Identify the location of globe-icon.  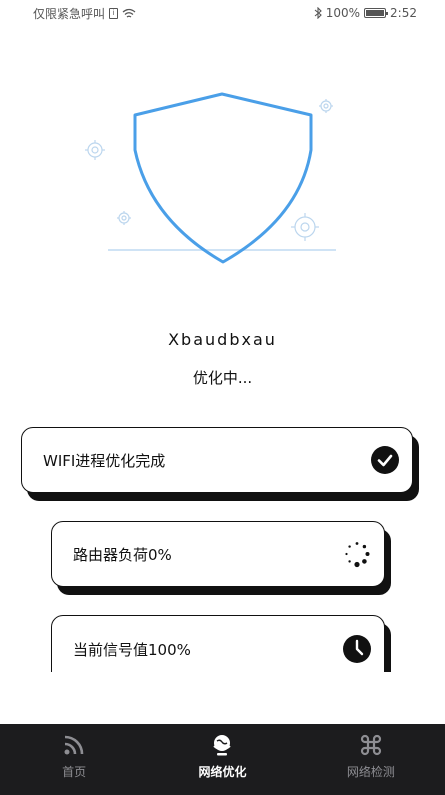
(222, 745).